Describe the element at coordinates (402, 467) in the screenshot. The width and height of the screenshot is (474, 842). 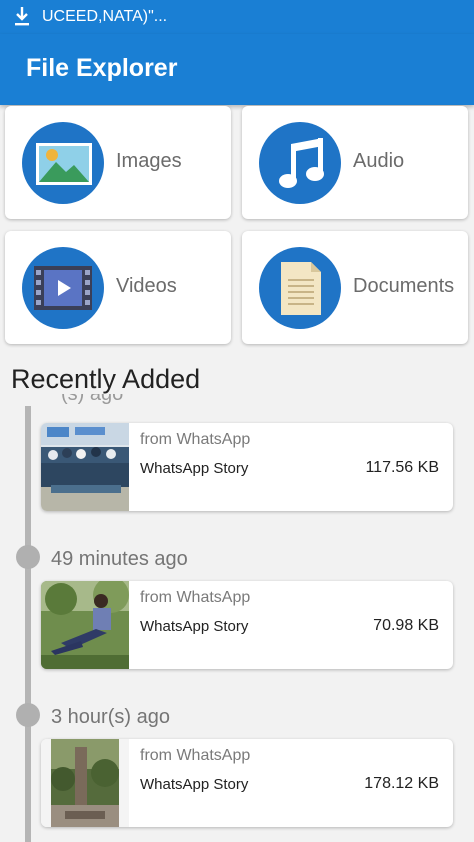
I see `file-size: 117.56 KB` at that location.